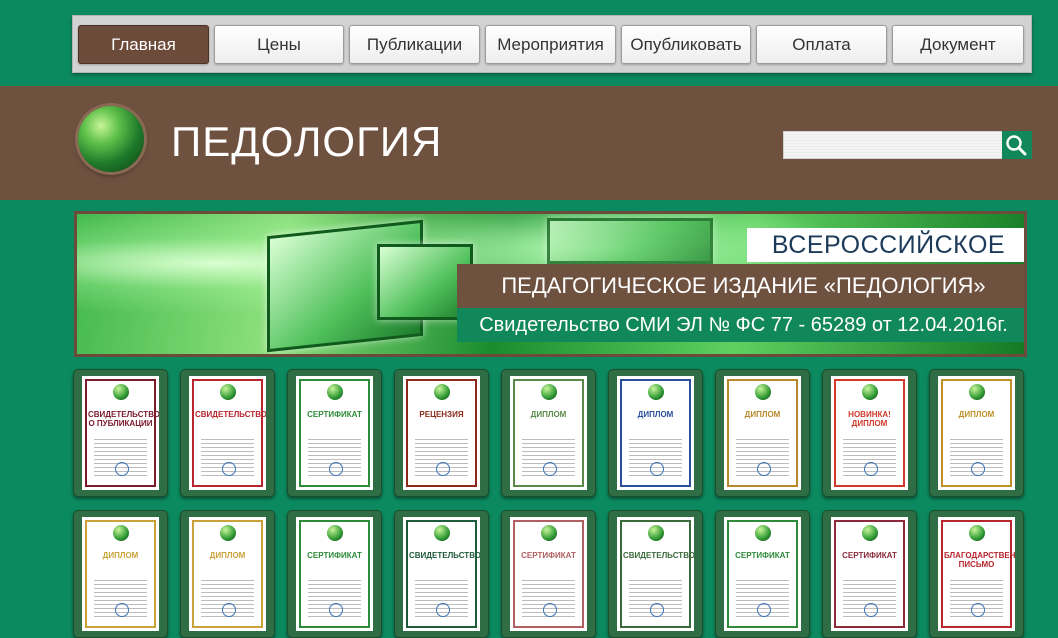  What do you see at coordinates (306, 142) in the screenshot?
I see `site-title: ПЕДОЛОГИЯ` at bounding box center [306, 142].